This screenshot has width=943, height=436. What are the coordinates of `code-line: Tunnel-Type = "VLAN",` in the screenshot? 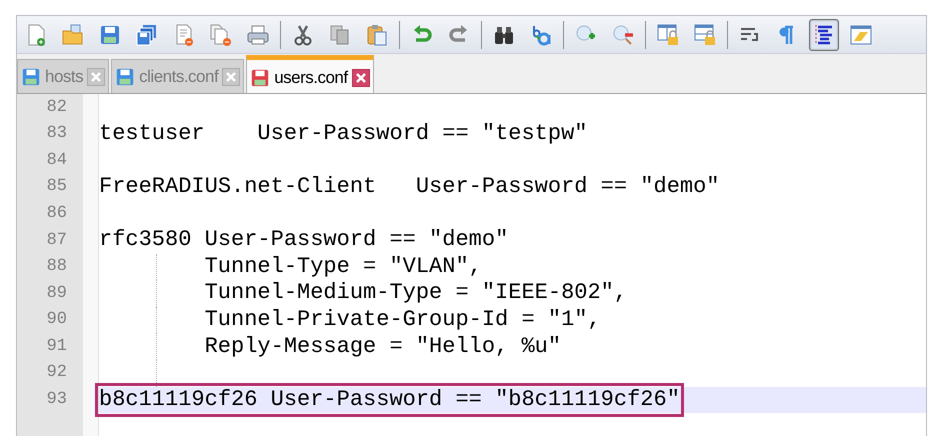 It's located at (343, 267).